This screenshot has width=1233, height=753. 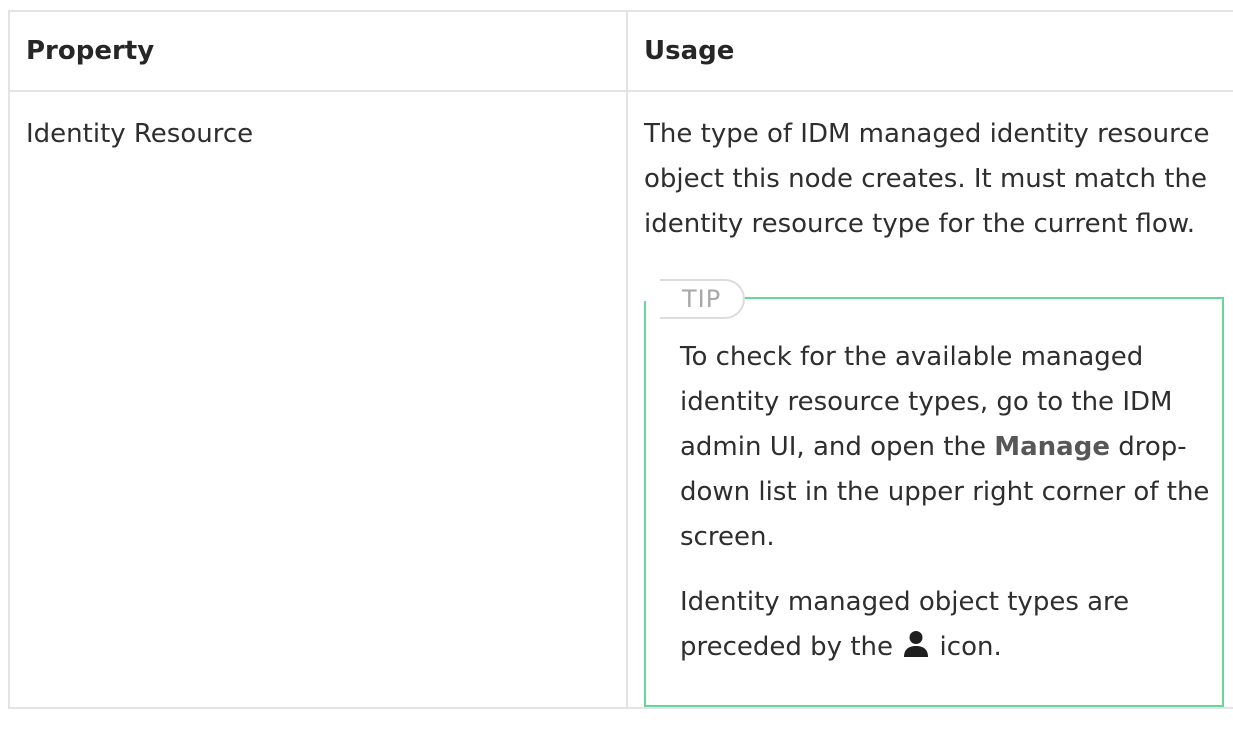 I want to click on tip-label: TIP, so click(x=703, y=299).